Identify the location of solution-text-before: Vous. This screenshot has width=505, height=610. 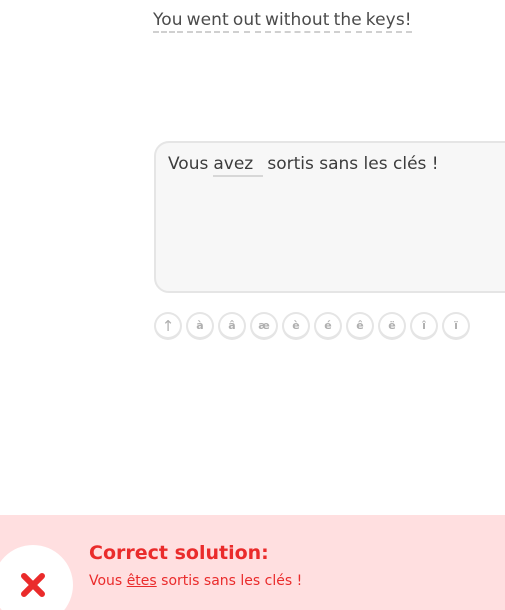
(106, 581).